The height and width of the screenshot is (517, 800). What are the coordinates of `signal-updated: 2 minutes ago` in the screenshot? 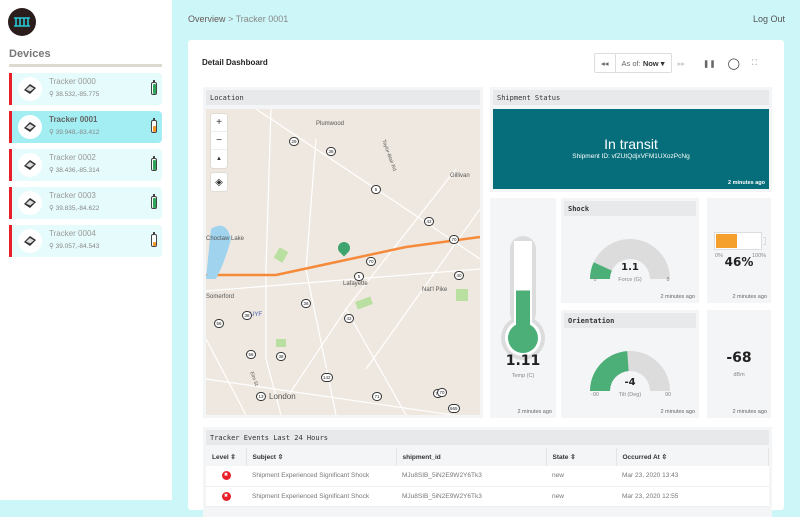 It's located at (749, 412).